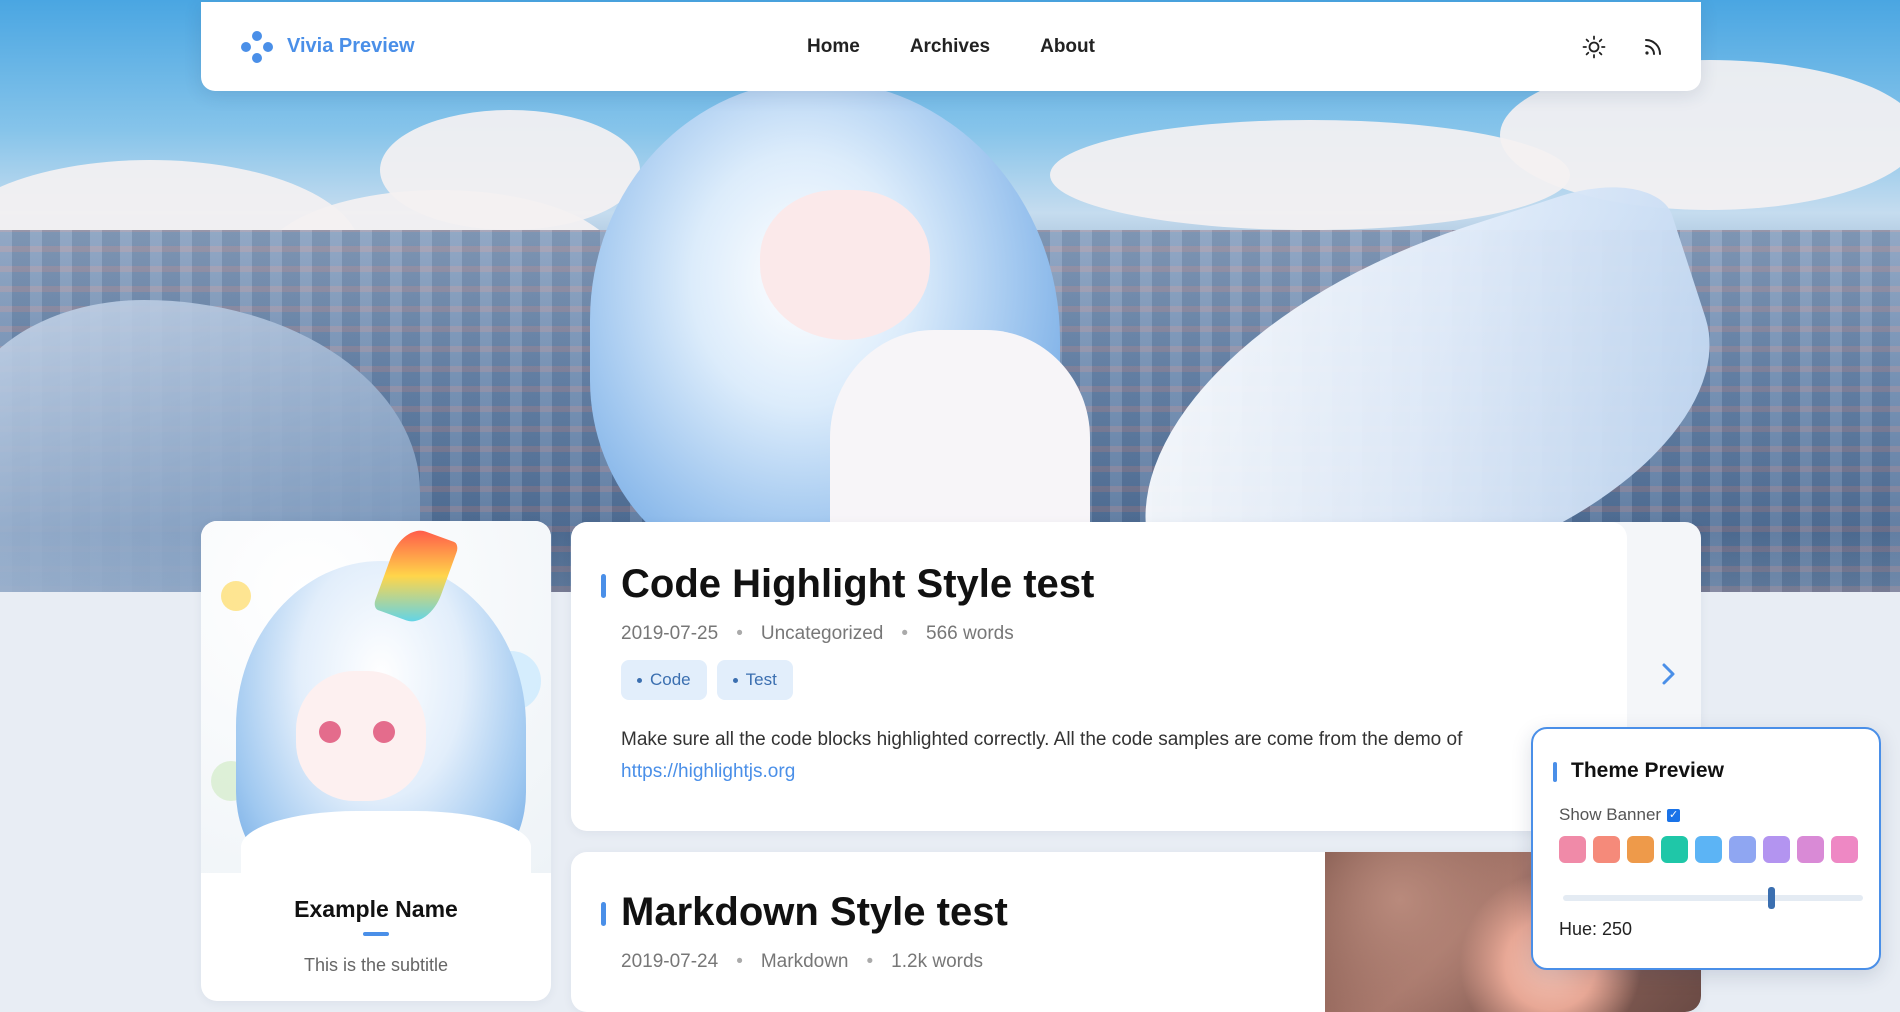 This screenshot has width=1900, height=1012. What do you see at coordinates (814, 912) in the screenshot?
I see `post-title: Markdown Style test` at bounding box center [814, 912].